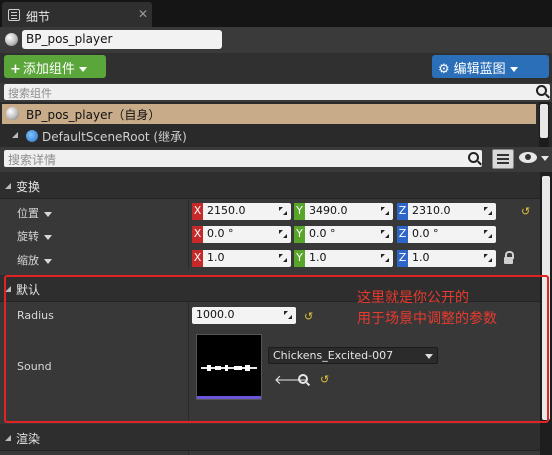 Image resolution: width=552 pixels, height=455 pixels. Describe the element at coordinates (247, 258) in the screenshot. I see `scale-x-field: 1.0` at that location.